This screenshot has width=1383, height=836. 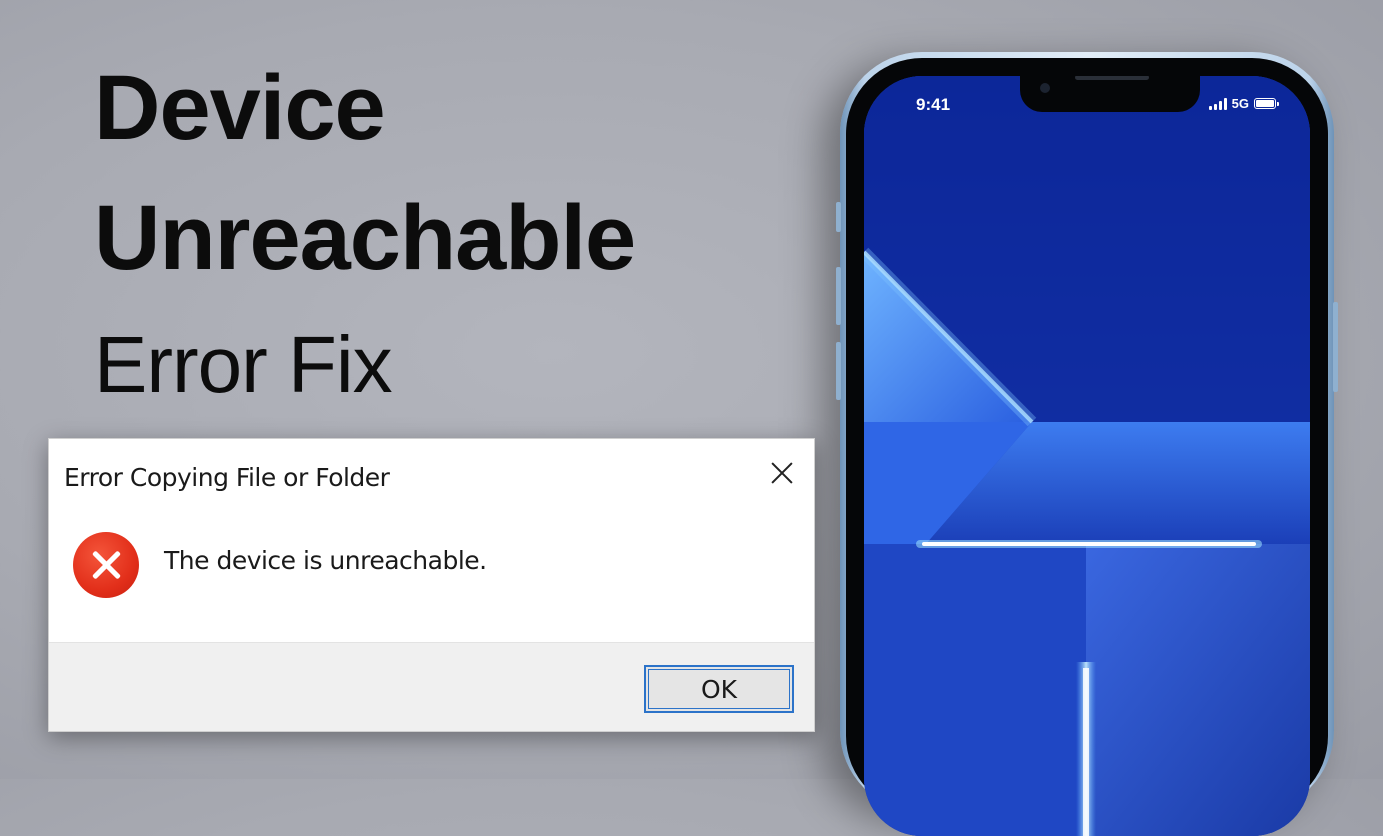 I want to click on action-button, so click(x=838, y=217).